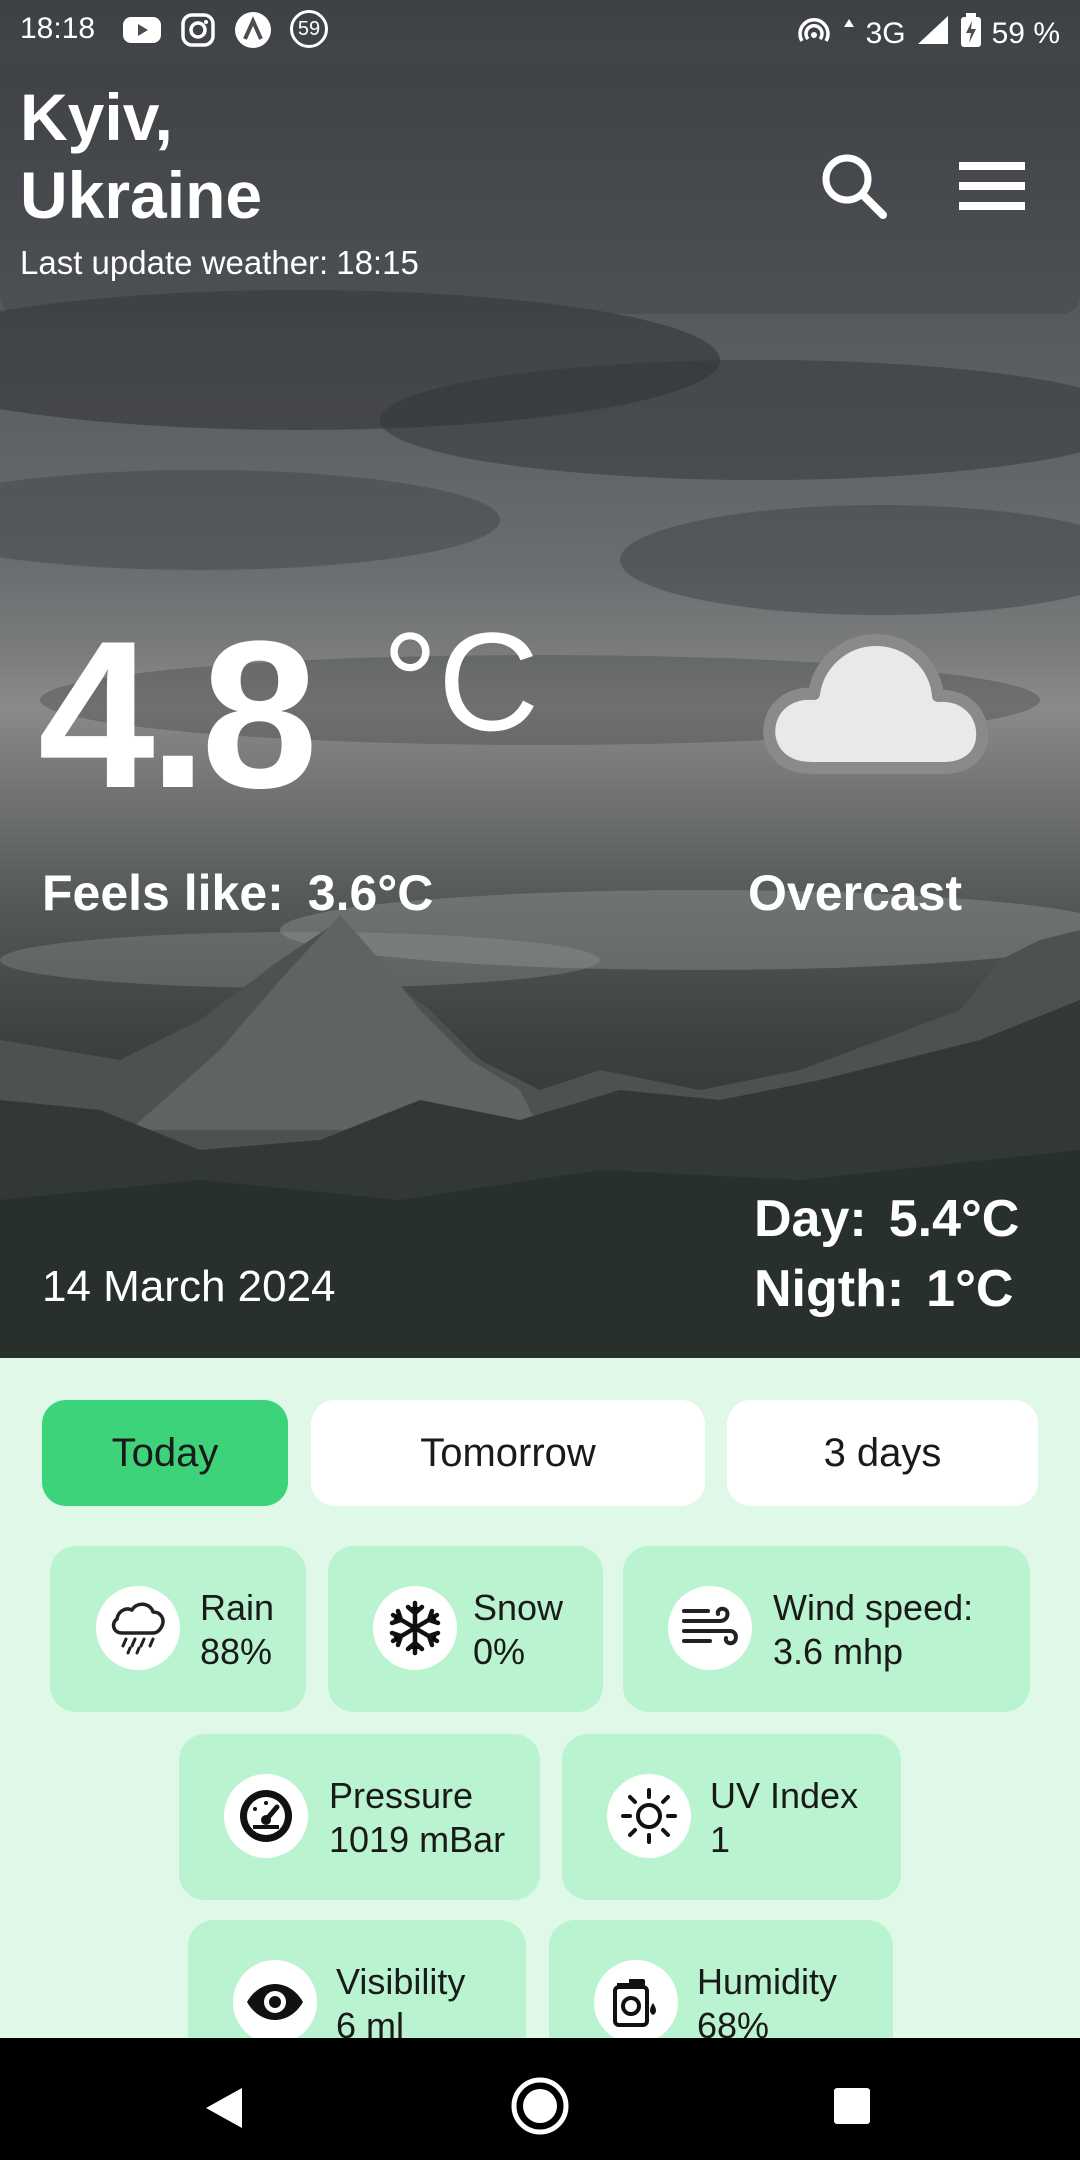 This screenshot has width=1080, height=2160. Describe the element at coordinates (767, 1981) in the screenshot. I see `humidity-label: Humidity` at that location.